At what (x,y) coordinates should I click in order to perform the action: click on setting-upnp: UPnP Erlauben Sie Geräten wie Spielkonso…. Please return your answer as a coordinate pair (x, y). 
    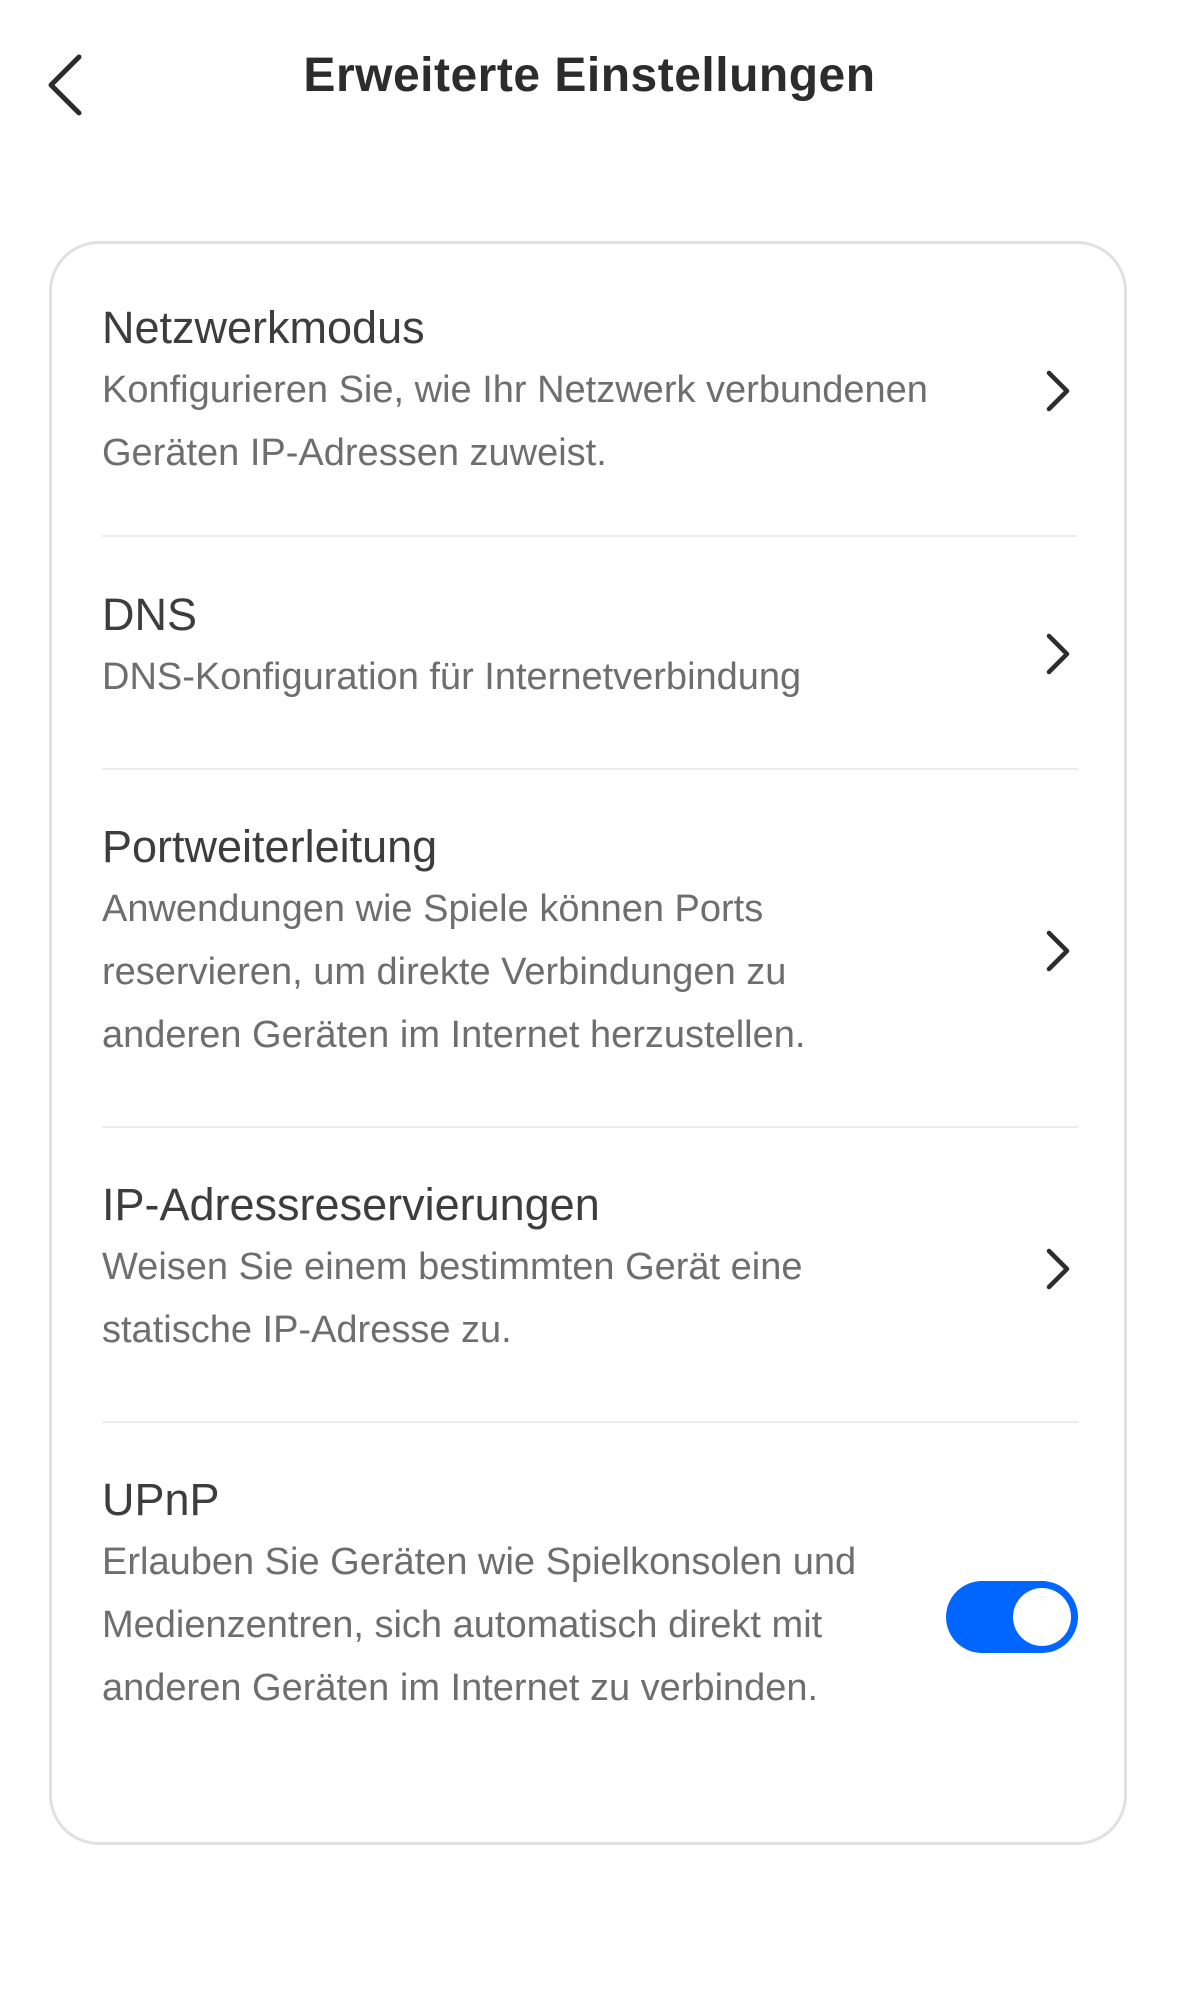
    Looking at the image, I should click on (590, 1634).